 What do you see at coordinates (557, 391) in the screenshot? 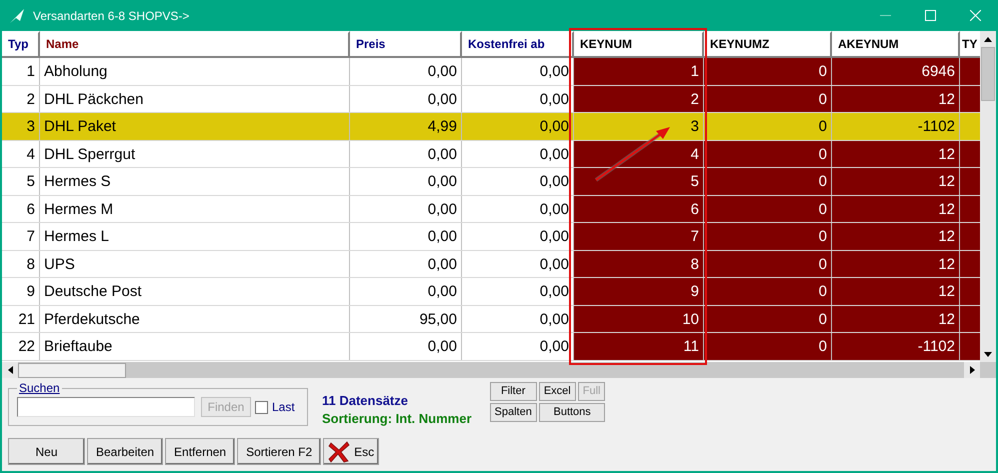
I see `tool-button: Excel` at bounding box center [557, 391].